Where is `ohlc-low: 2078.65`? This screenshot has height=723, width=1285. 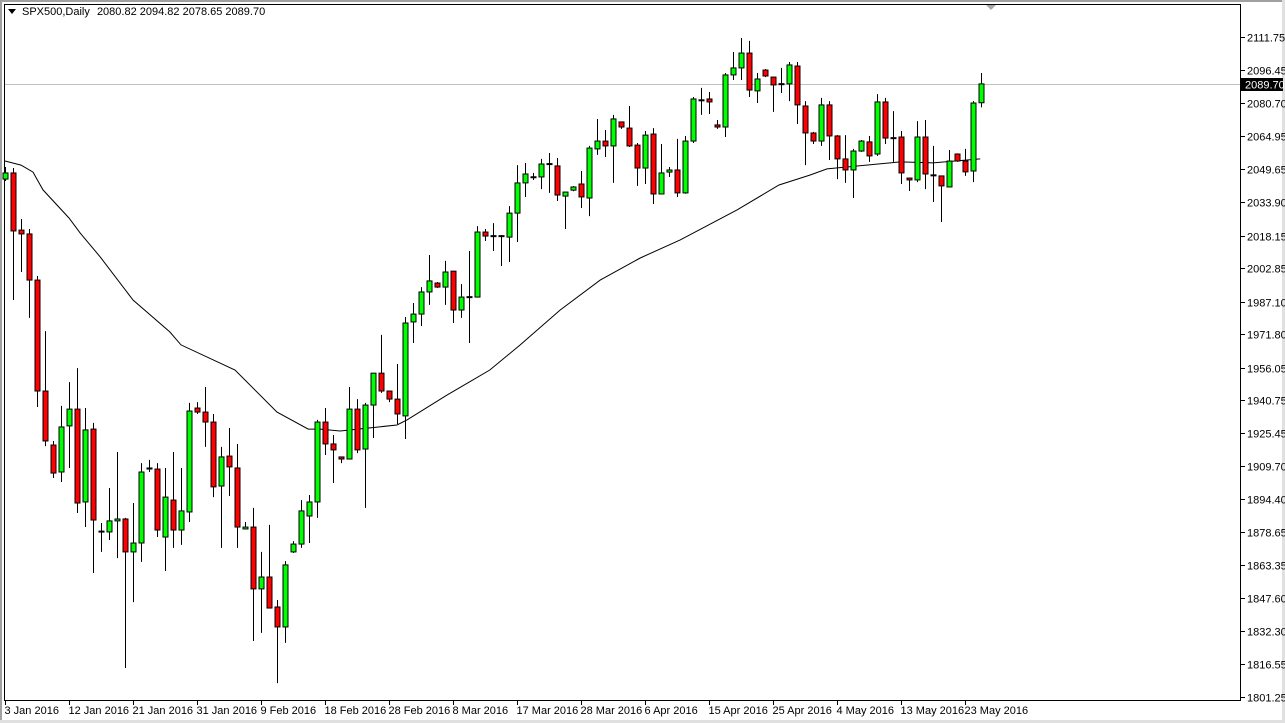
ohlc-low: 2078.65 is located at coordinates (202, 12).